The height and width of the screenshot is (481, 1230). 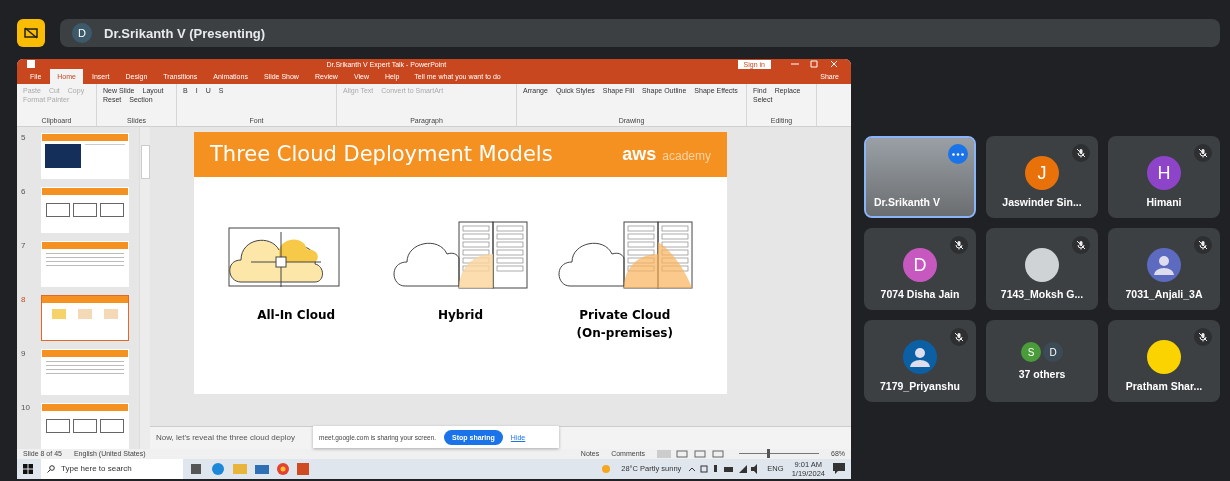 I want to click on participant-tile: H Himani, so click(x=1164, y=177).